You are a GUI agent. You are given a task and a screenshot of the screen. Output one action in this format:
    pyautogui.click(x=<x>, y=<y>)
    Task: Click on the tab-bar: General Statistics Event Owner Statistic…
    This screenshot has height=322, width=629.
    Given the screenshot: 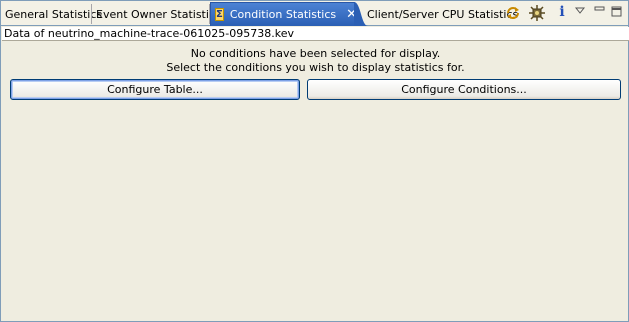 What is the action you would take?
    pyautogui.click(x=314, y=13)
    